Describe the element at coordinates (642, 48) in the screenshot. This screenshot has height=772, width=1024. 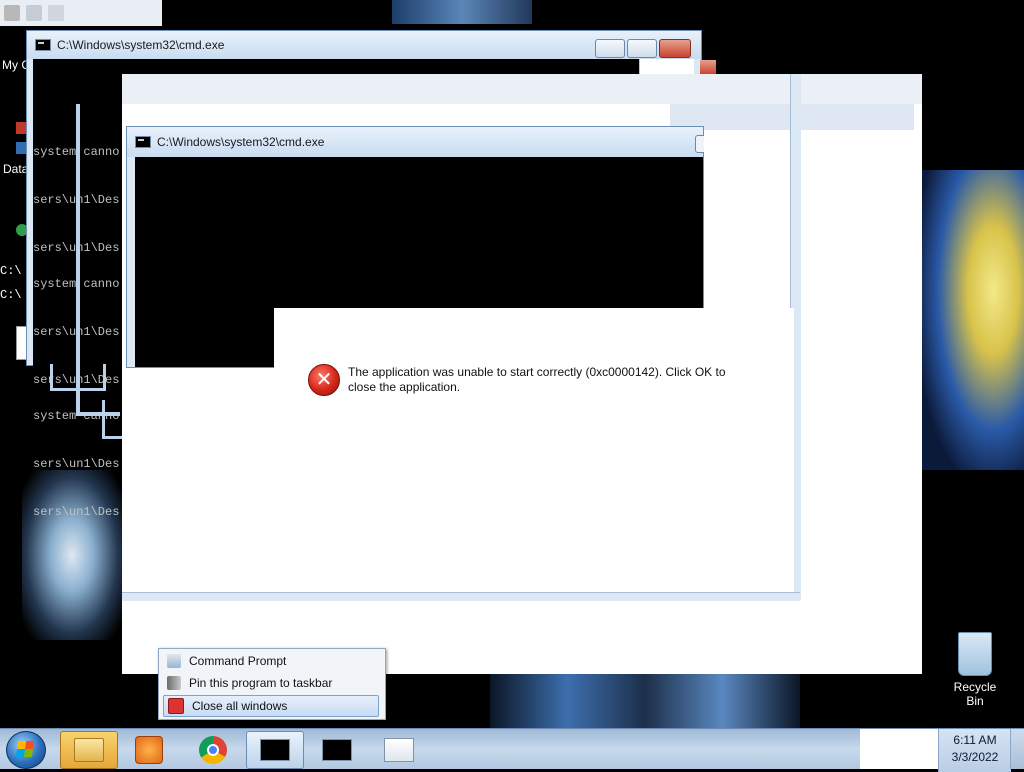
I see `maximize-button` at that location.